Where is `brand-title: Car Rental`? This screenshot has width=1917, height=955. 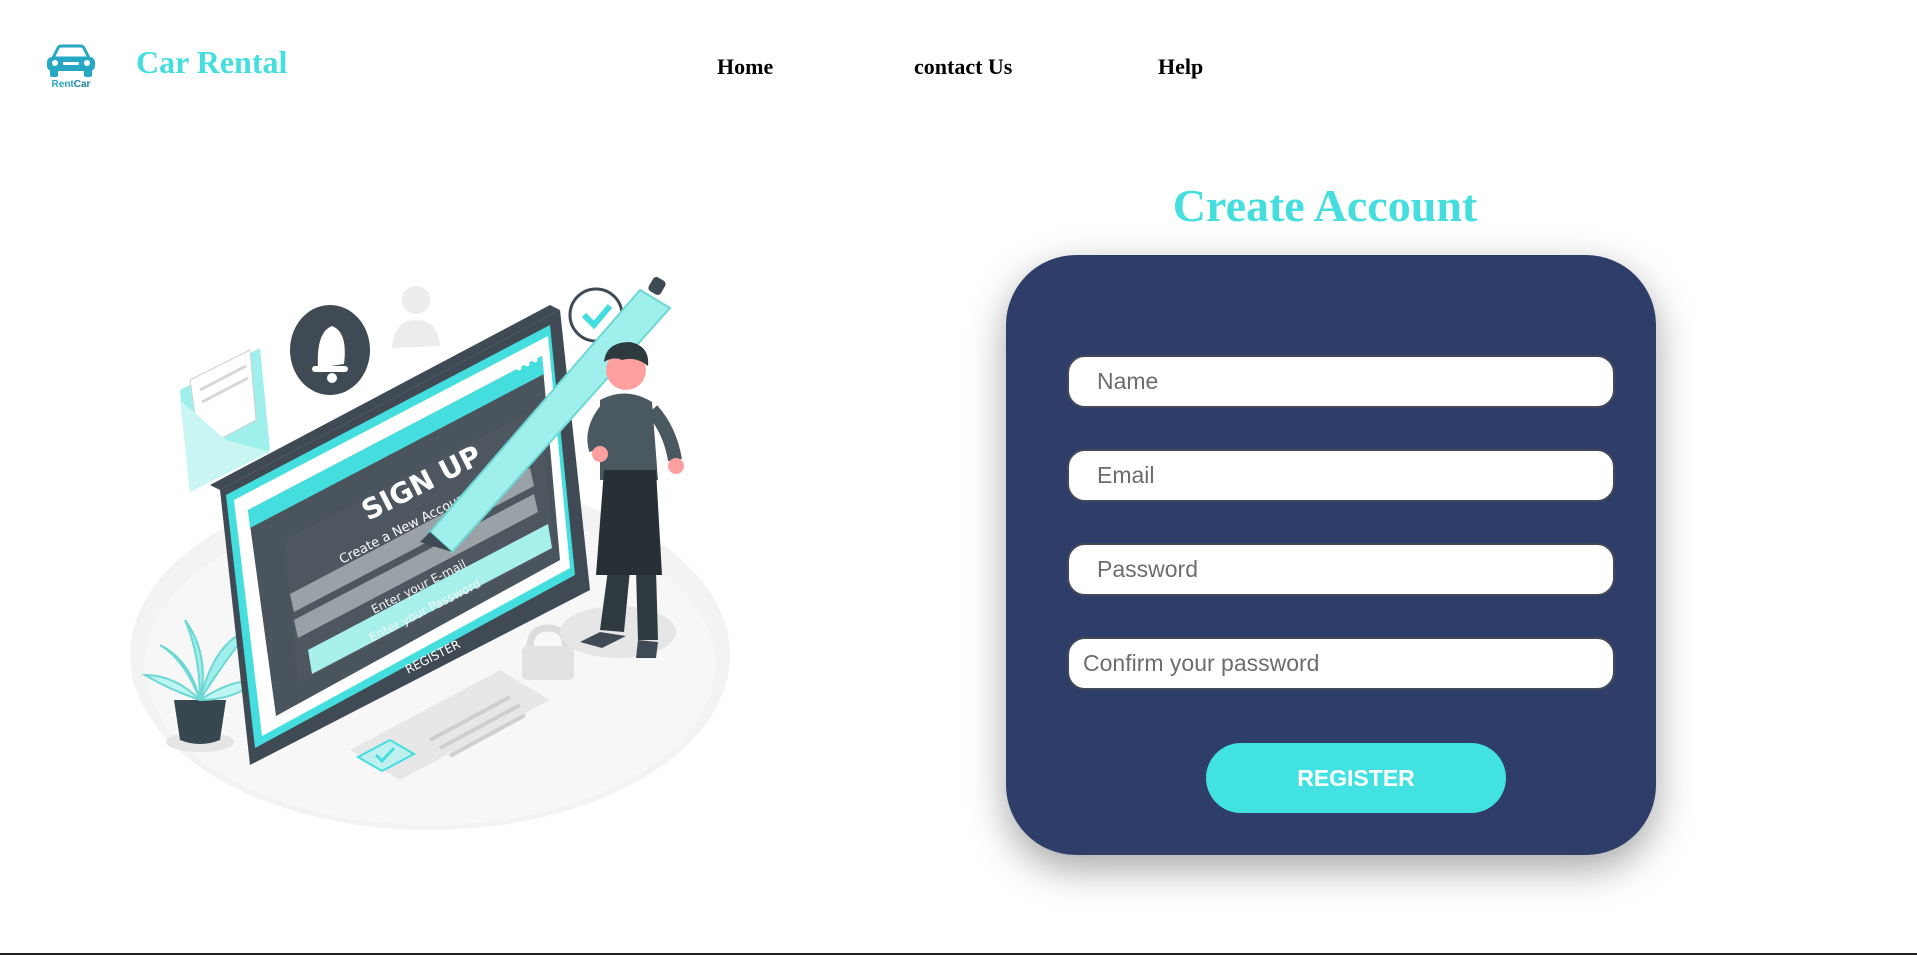 brand-title: Car Rental is located at coordinates (211, 62).